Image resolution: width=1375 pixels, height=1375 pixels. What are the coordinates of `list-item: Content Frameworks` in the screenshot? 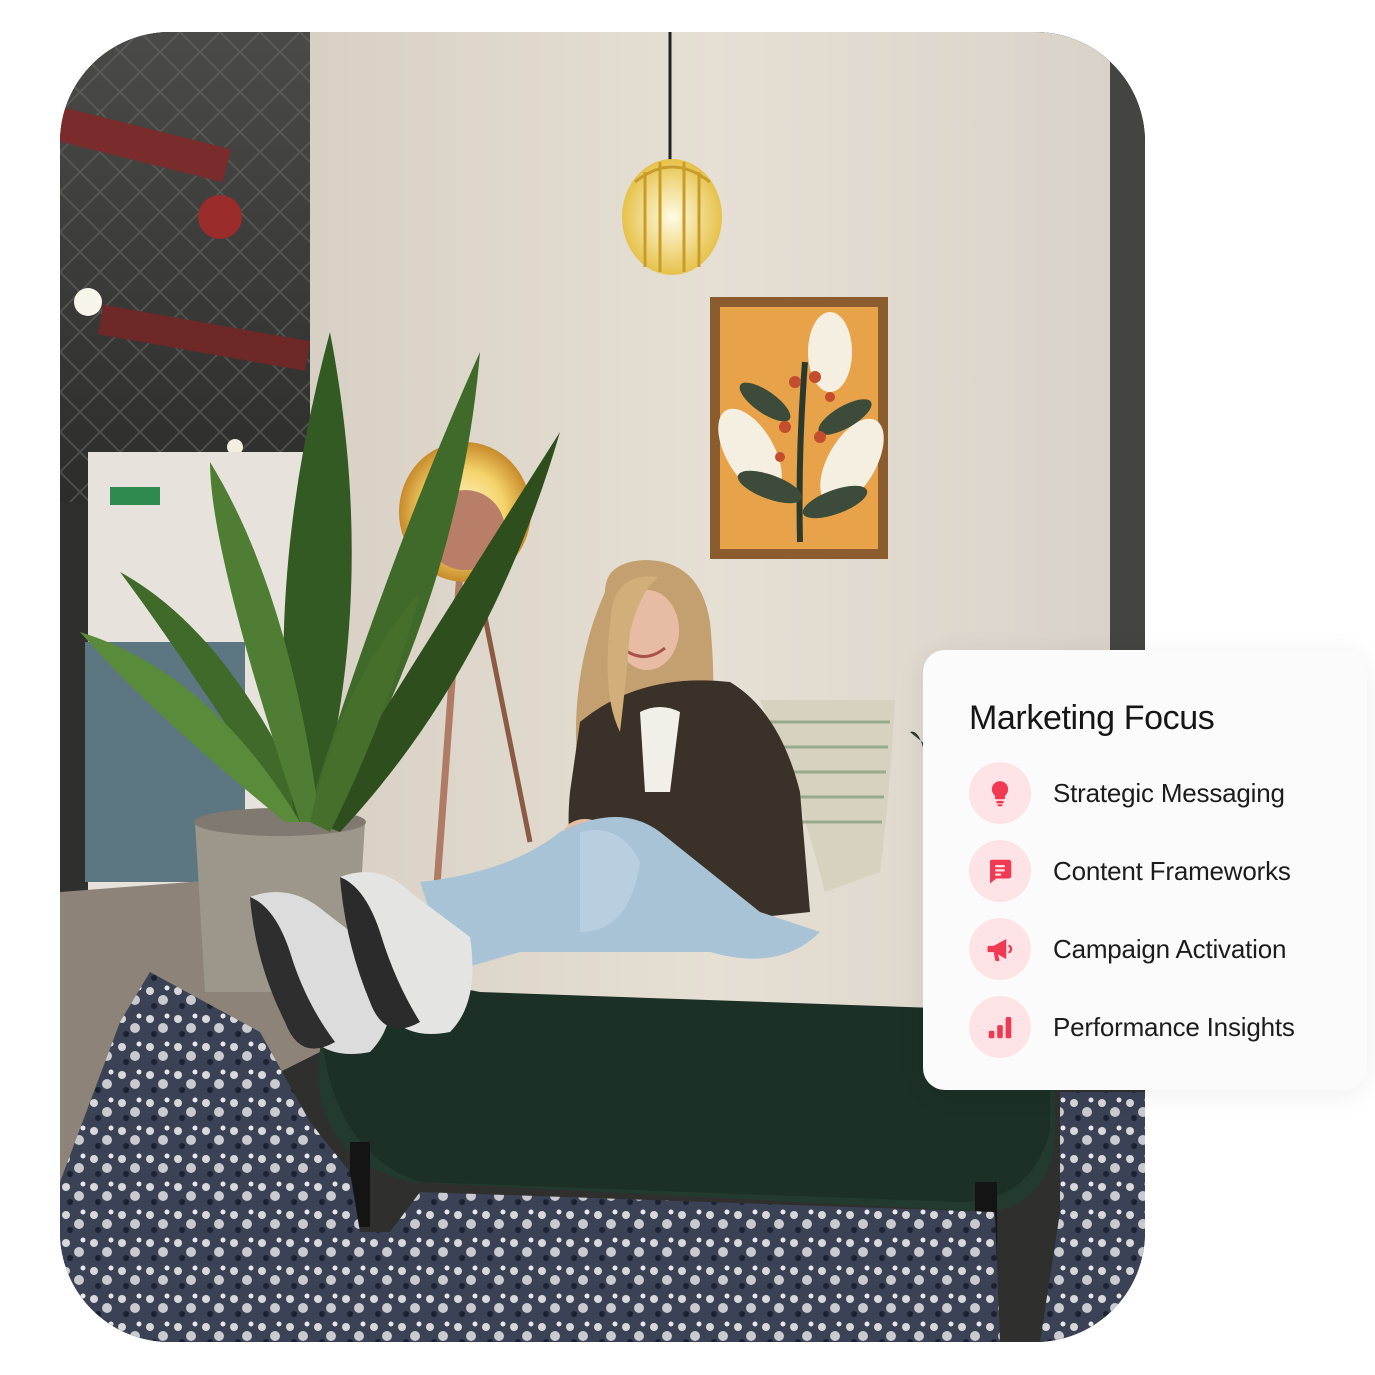 It's located at (1168, 871).